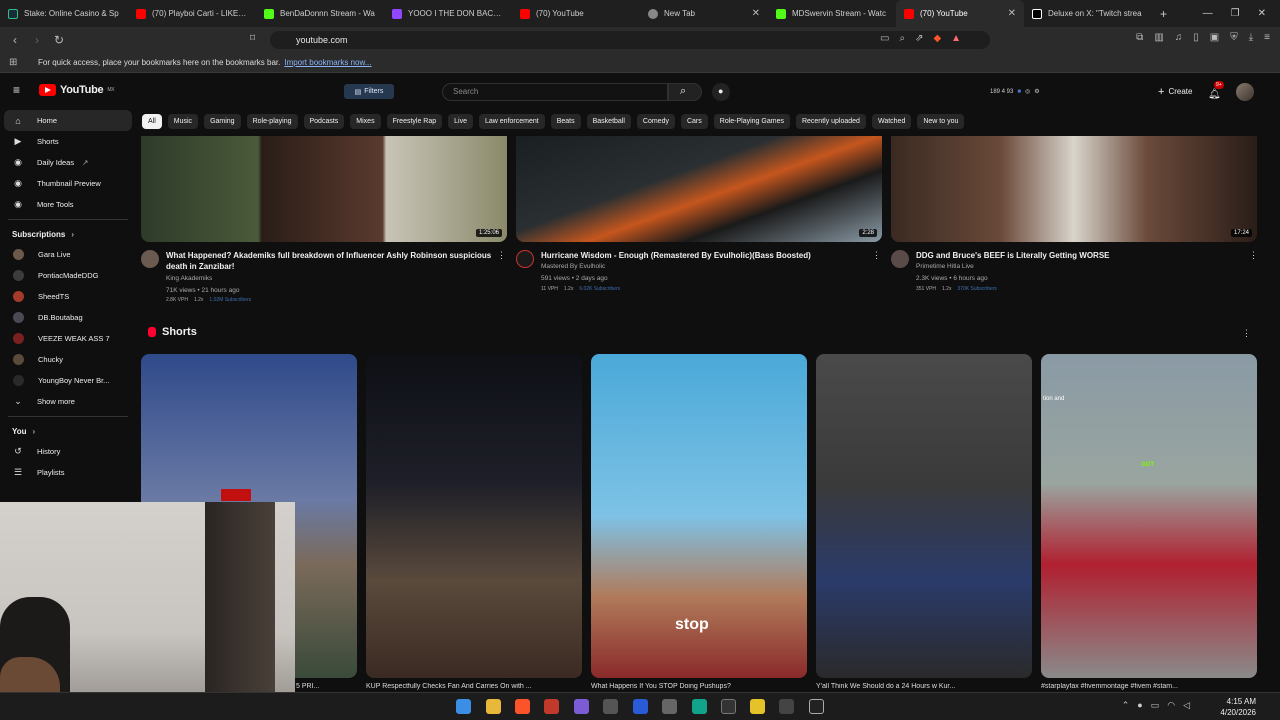  Describe the element at coordinates (252, 38) in the screenshot. I see `bookmark-icon: ⌑` at that location.